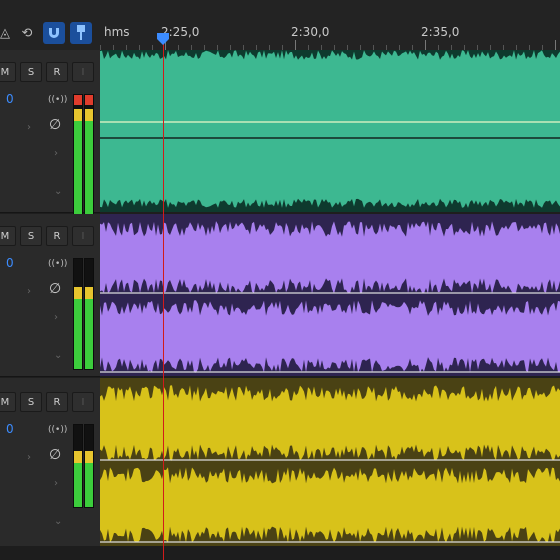  I want to click on playhead-handle, so click(163, 39).